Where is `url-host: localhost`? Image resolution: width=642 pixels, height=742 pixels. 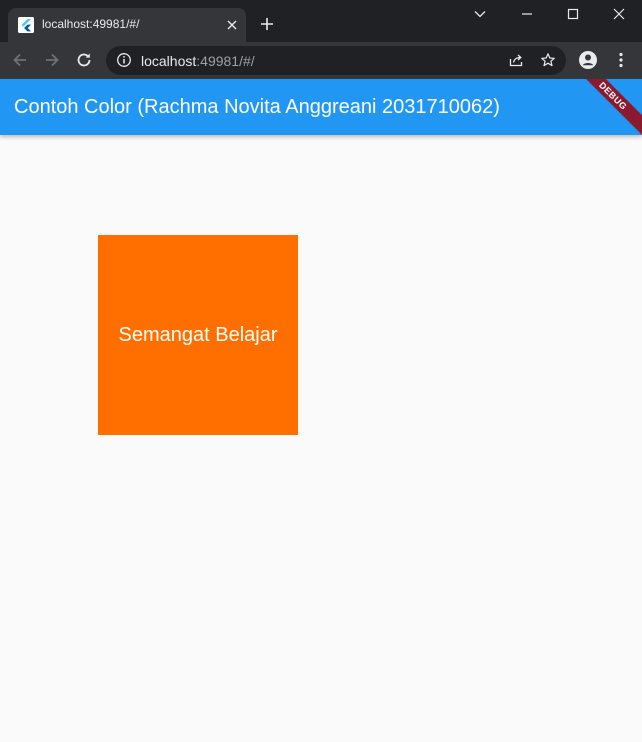
url-host: localhost is located at coordinates (169, 61).